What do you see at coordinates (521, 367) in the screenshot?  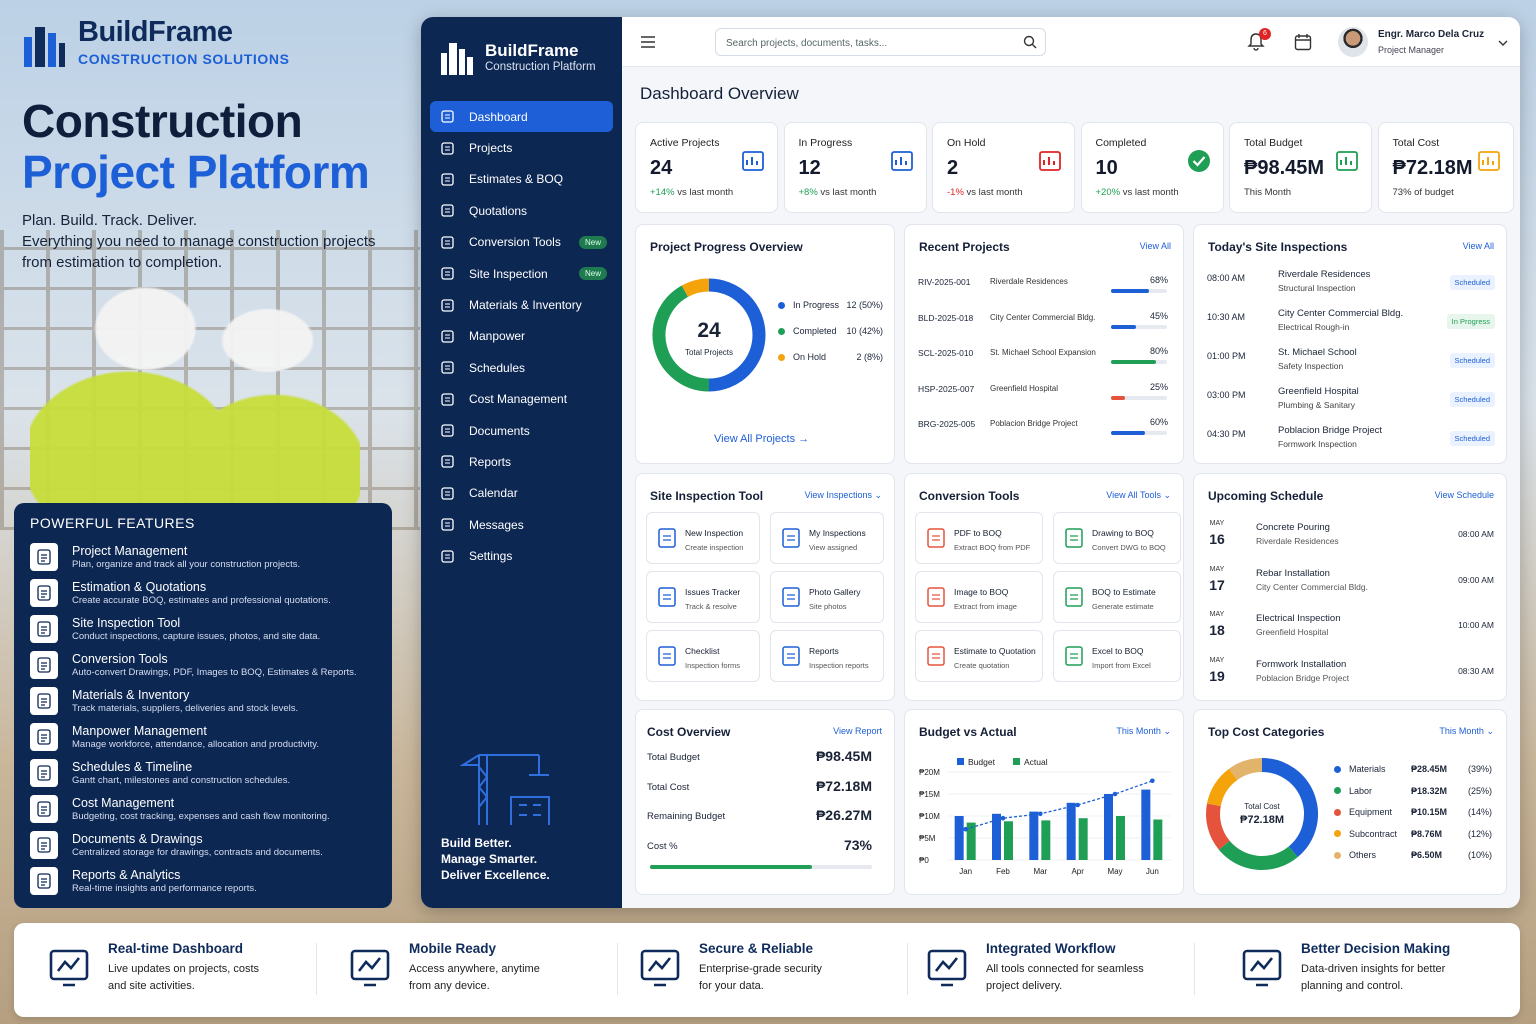 I see `sidebar-item-schedules: Schedules` at bounding box center [521, 367].